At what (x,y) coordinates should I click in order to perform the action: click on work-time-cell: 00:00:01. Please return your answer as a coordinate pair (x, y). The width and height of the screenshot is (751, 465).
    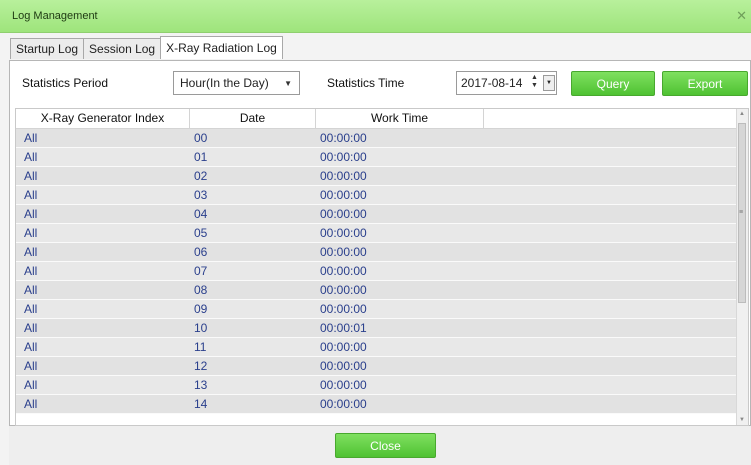
    Looking at the image, I should click on (343, 328).